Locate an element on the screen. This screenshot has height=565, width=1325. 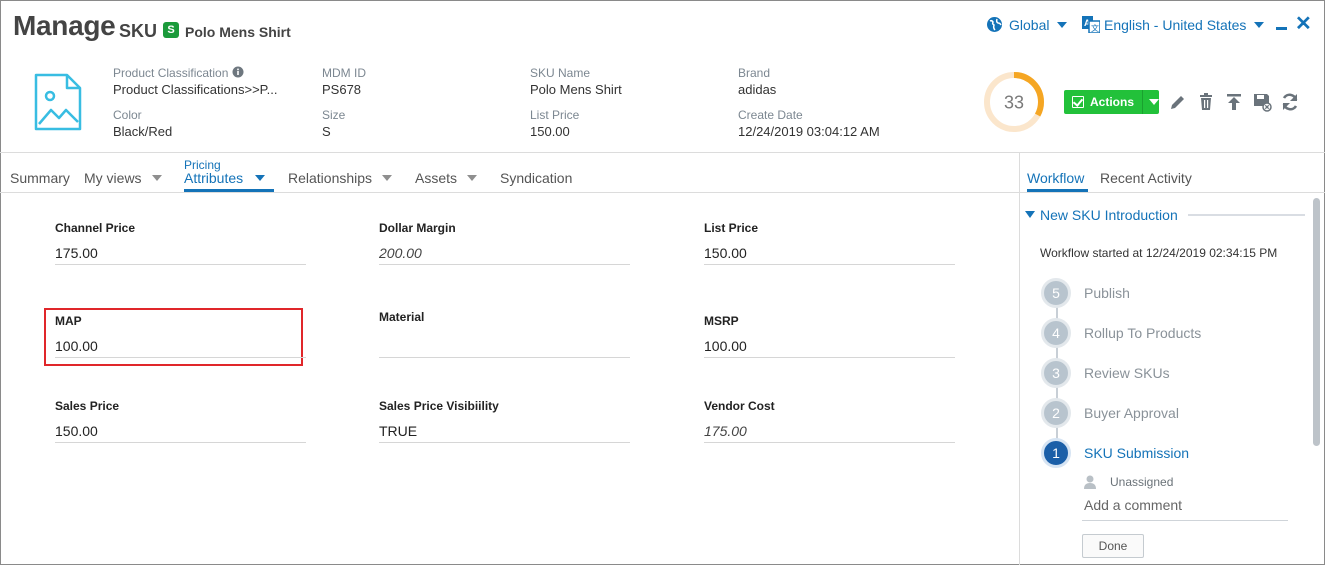
completeness-score-value: 33 is located at coordinates (1014, 103).